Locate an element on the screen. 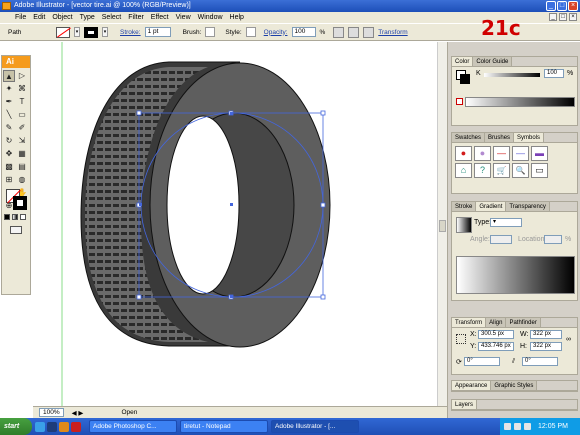 The height and width of the screenshot is (435, 580). stroke-swatch is located at coordinates (91, 32).